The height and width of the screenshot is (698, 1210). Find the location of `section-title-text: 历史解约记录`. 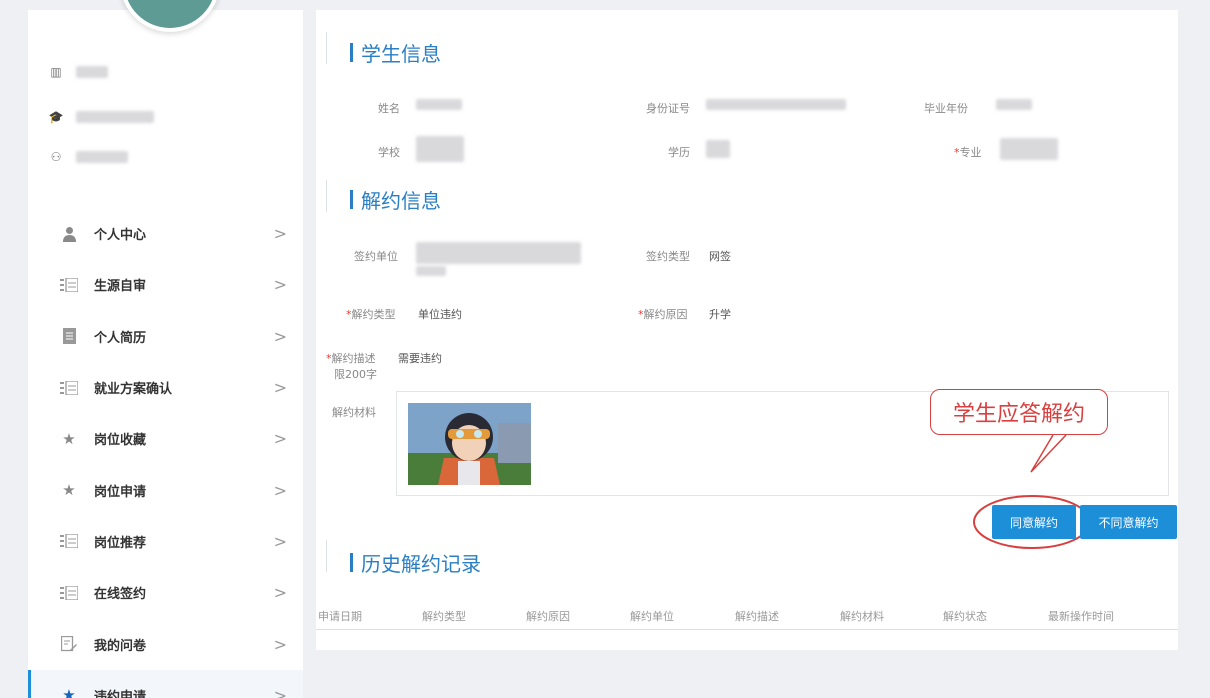

section-title-text: 历史解约记录 is located at coordinates (421, 564).